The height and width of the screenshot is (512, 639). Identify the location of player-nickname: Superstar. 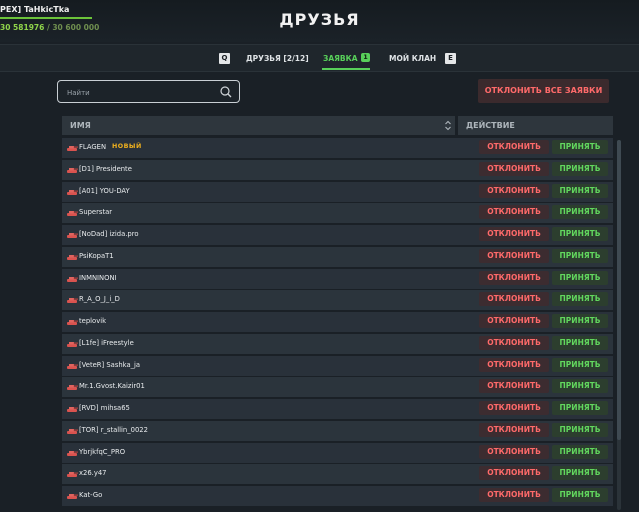
(96, 212).